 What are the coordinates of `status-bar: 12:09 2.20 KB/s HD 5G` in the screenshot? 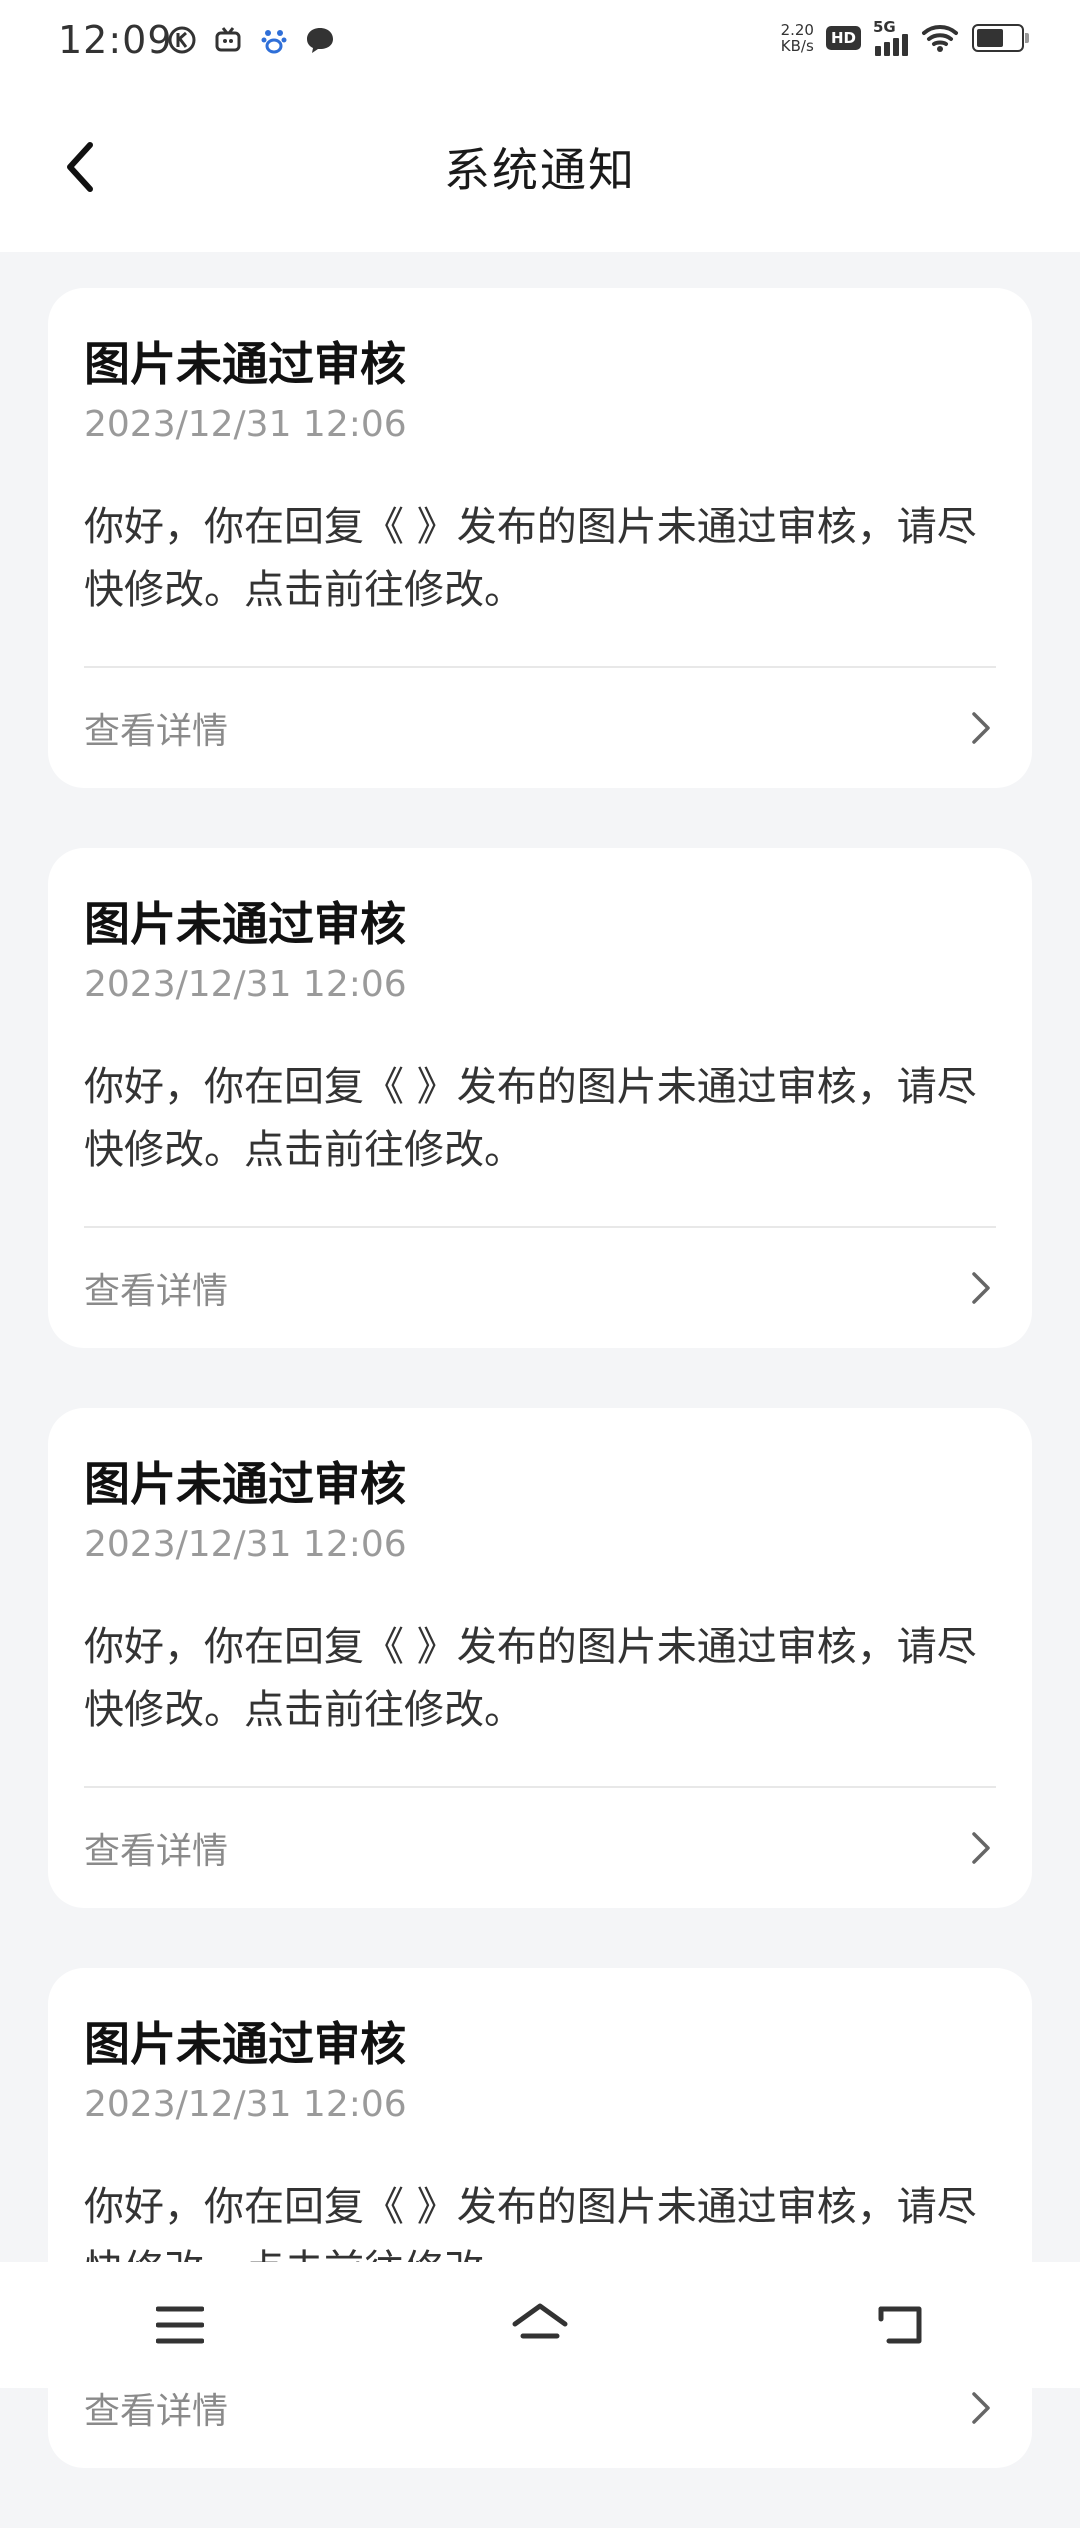 It's located at (540, 42).